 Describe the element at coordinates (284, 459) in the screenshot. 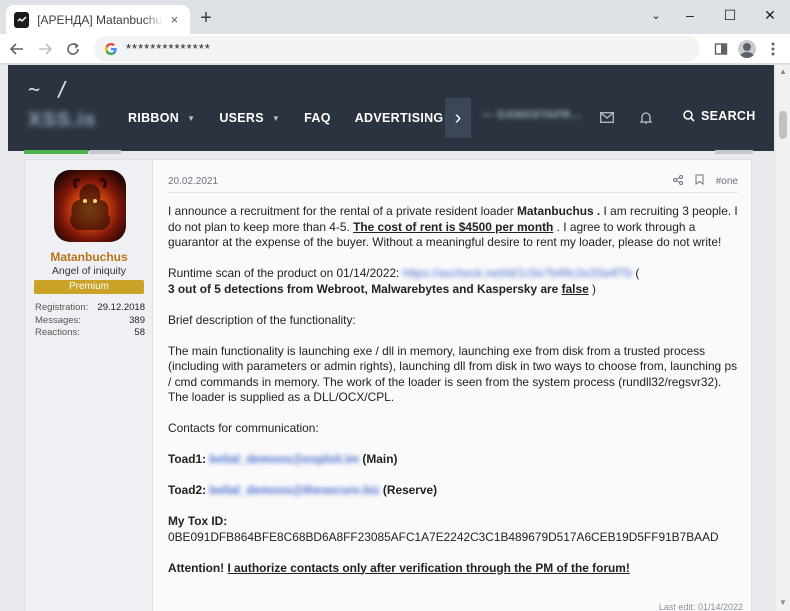

I see `contact-address: belial_demons@exploit.im` at that location.